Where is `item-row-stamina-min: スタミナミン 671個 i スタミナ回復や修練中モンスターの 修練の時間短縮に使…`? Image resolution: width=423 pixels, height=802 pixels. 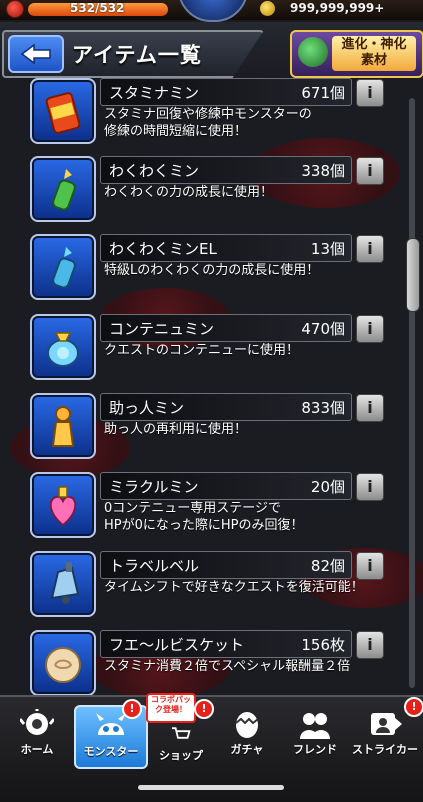
item-row-stamina-min: スタミナミン 671個 i スタミナ回復や修練中モンスターの 修練の時間短縮に使… is located at coordinates (211, 114).